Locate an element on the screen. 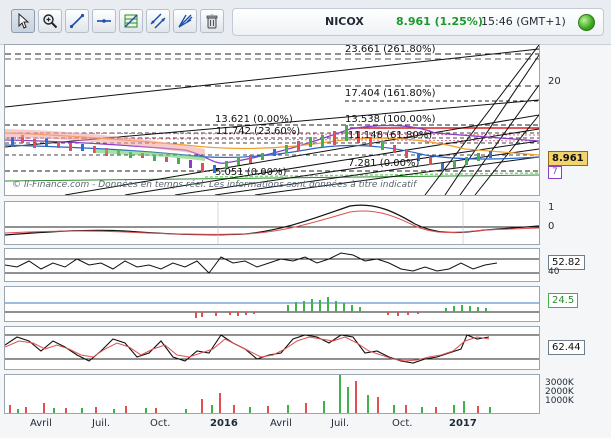 The height and width of the screenshot is (438, 611). fib-label: 23.661 (261.80%) is located at coordinates (390, 49).